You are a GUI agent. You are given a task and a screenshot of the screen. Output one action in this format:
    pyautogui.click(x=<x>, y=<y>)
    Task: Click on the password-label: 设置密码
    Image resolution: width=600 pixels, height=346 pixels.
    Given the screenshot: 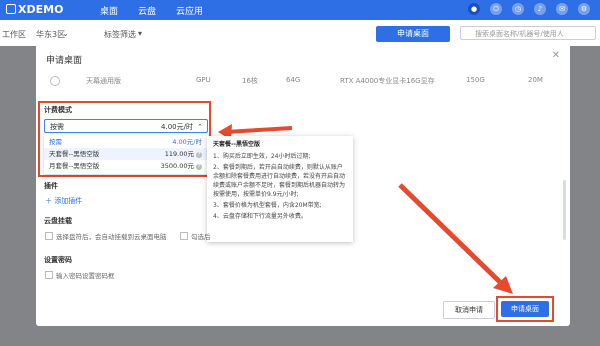 What is the action you would take?
    pyautogui.click(x=58, y=260)
    